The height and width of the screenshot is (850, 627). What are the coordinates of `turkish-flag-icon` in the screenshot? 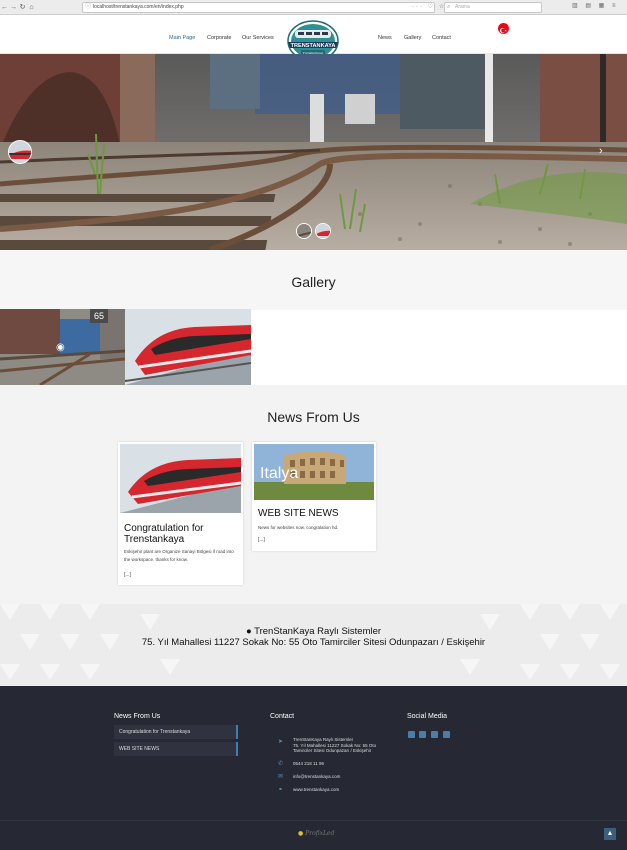 It's located at (503, 28).